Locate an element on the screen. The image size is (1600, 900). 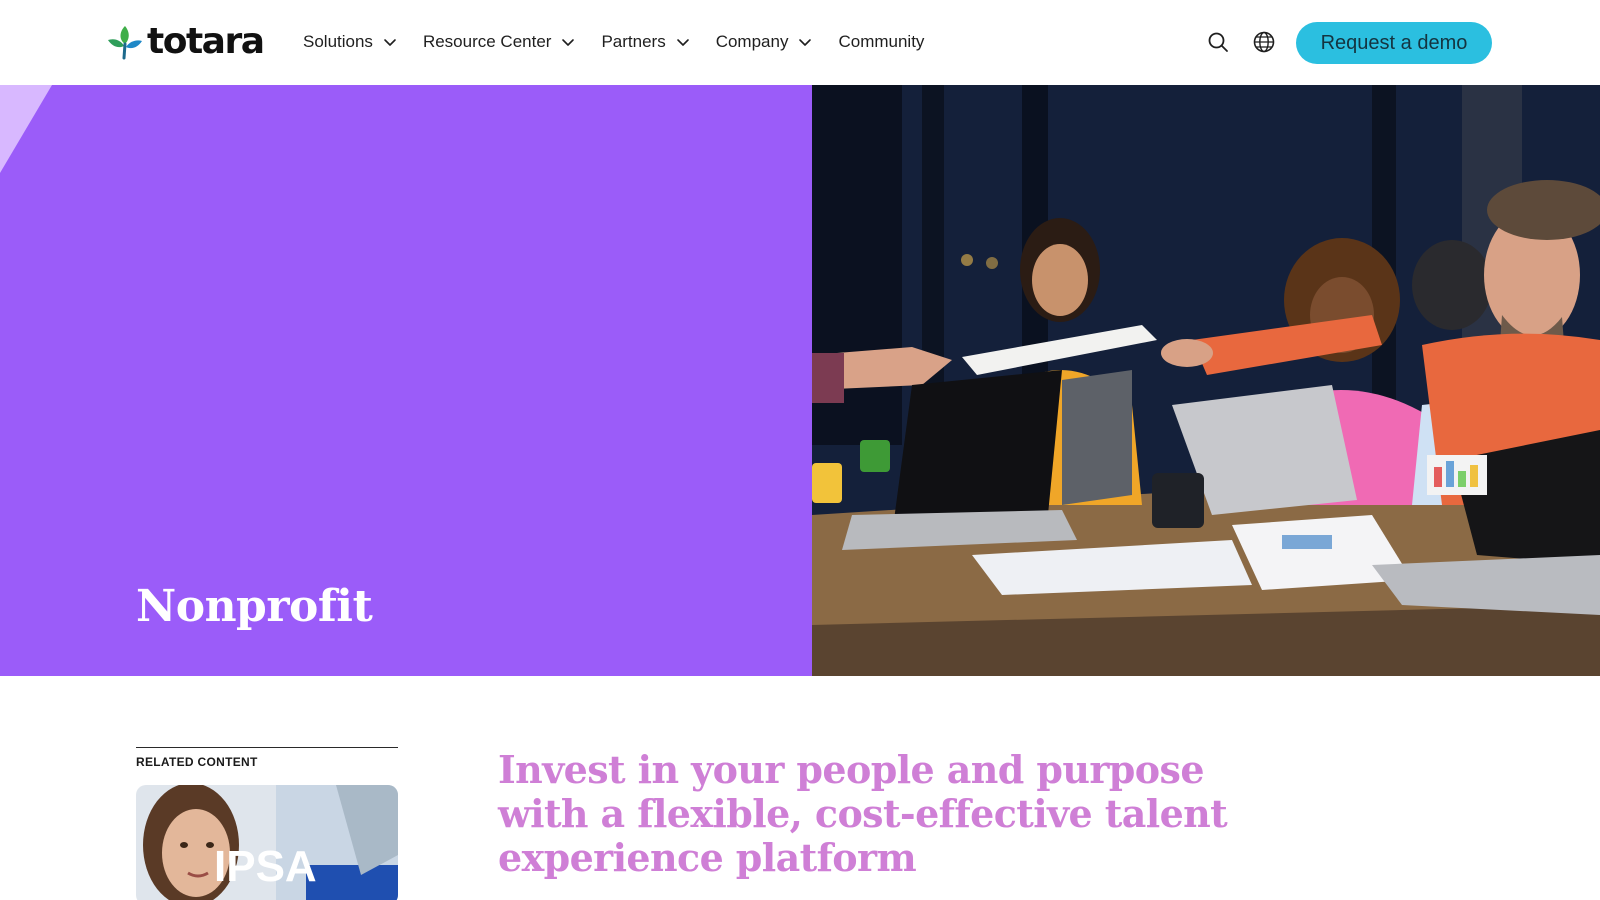
nav-company: Company is located at coordinates (764, 42).